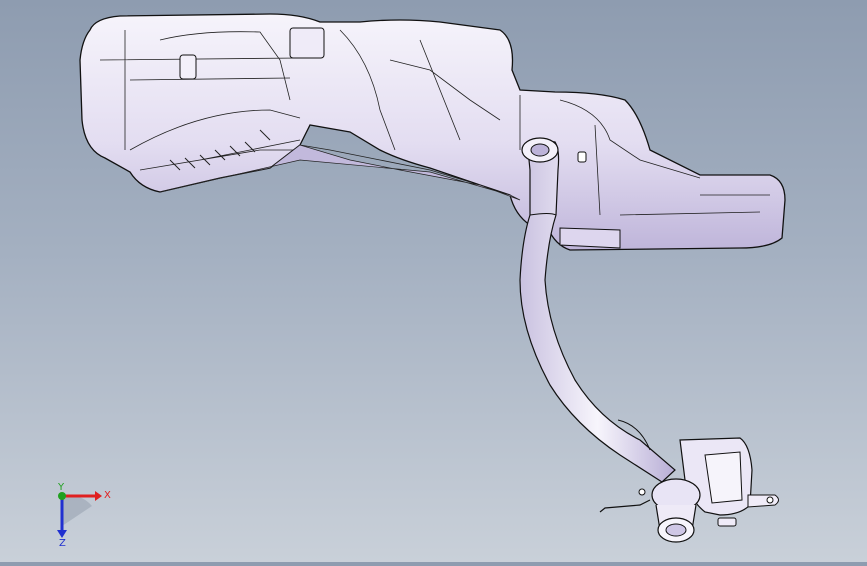 The height and width of the screenshot is (566, 867). I want to click on x-axis-label: X, so click(107, 495).